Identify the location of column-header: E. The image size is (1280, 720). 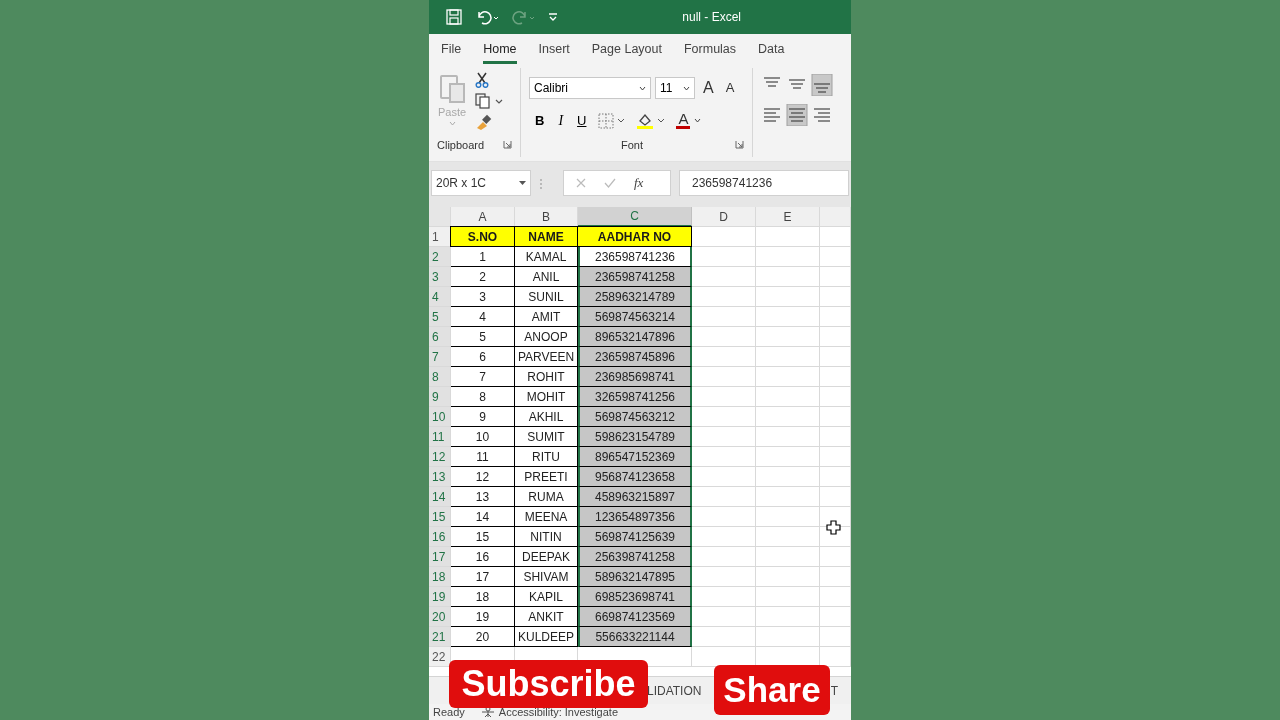
(788, 217).